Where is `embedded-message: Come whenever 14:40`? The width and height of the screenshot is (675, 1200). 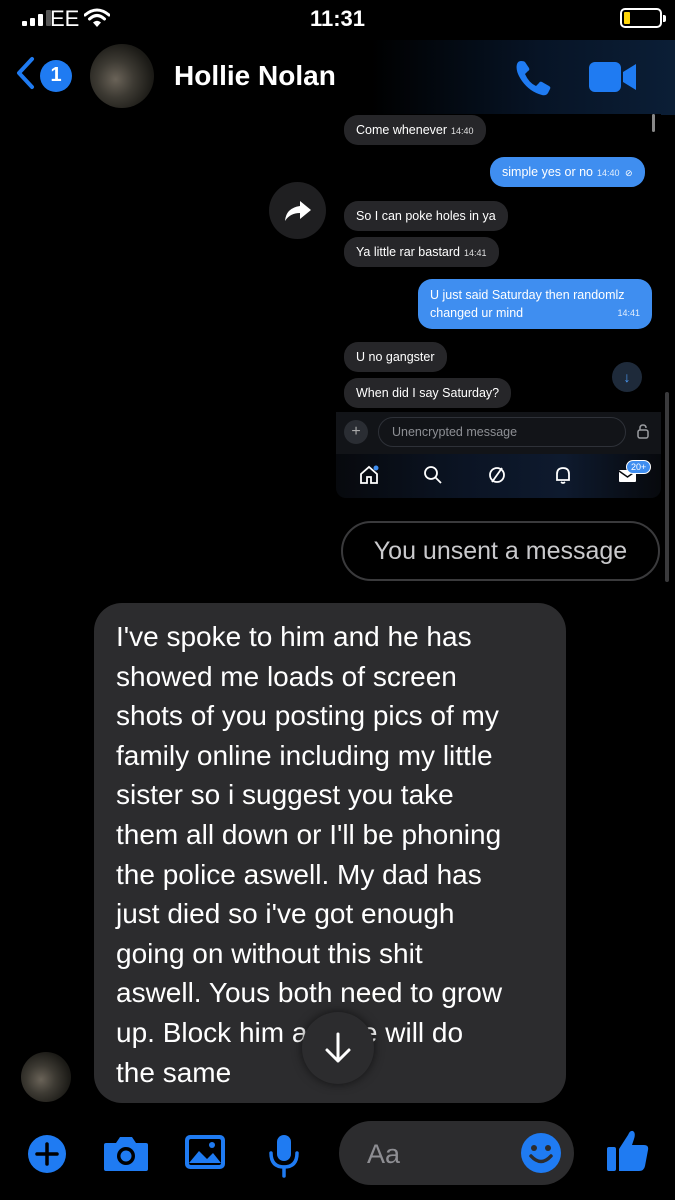
embedded-message: Come whenever 14:40 is located at coordinates (415, 130).